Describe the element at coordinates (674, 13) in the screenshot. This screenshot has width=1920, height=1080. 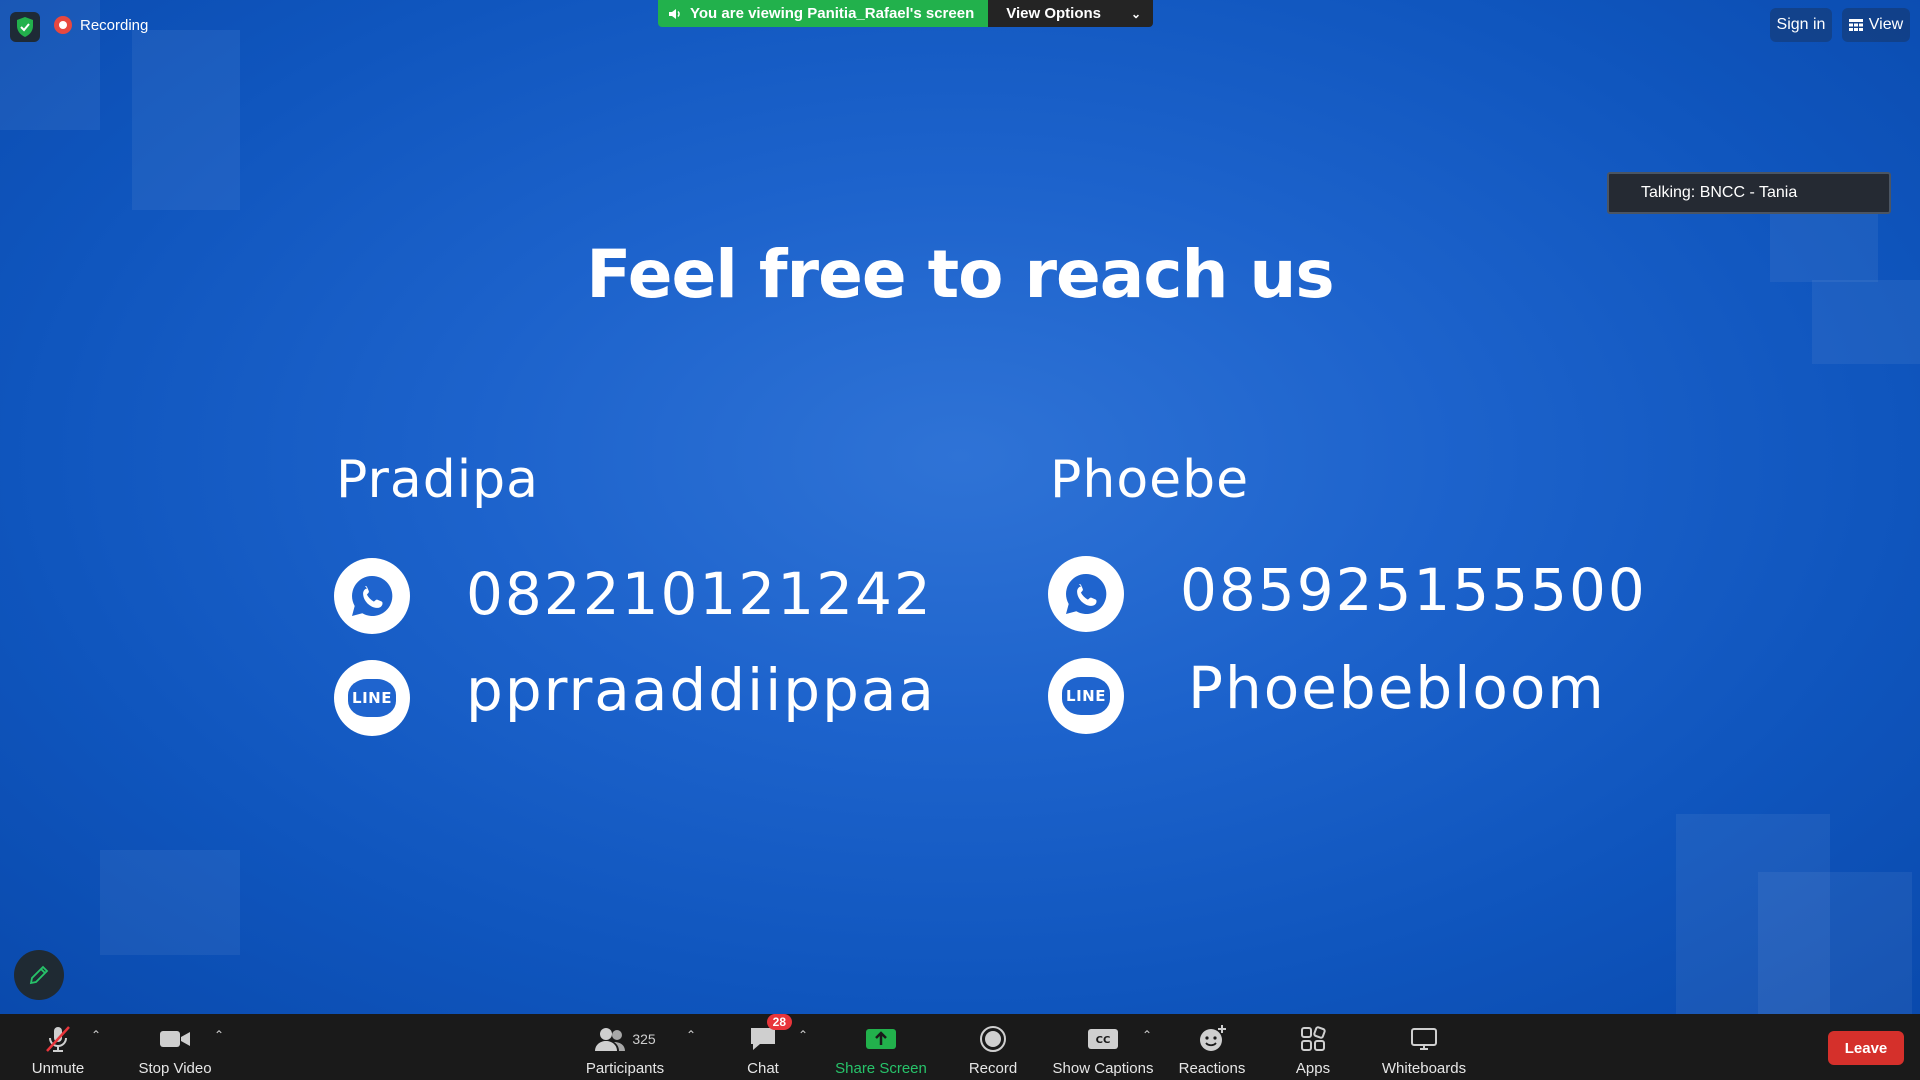
I see `speaker-icon` at that location.